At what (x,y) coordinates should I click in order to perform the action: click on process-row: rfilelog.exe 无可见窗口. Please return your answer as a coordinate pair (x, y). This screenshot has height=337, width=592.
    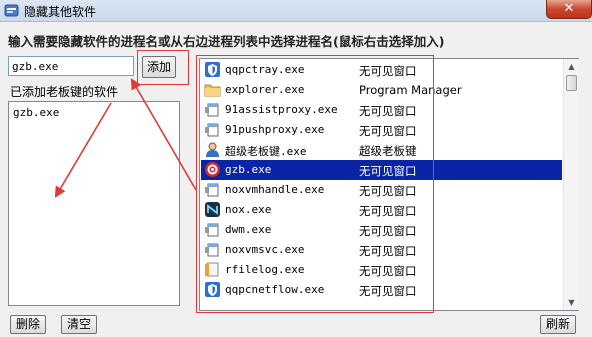
    Looking at the image, I should click on (381, 270).